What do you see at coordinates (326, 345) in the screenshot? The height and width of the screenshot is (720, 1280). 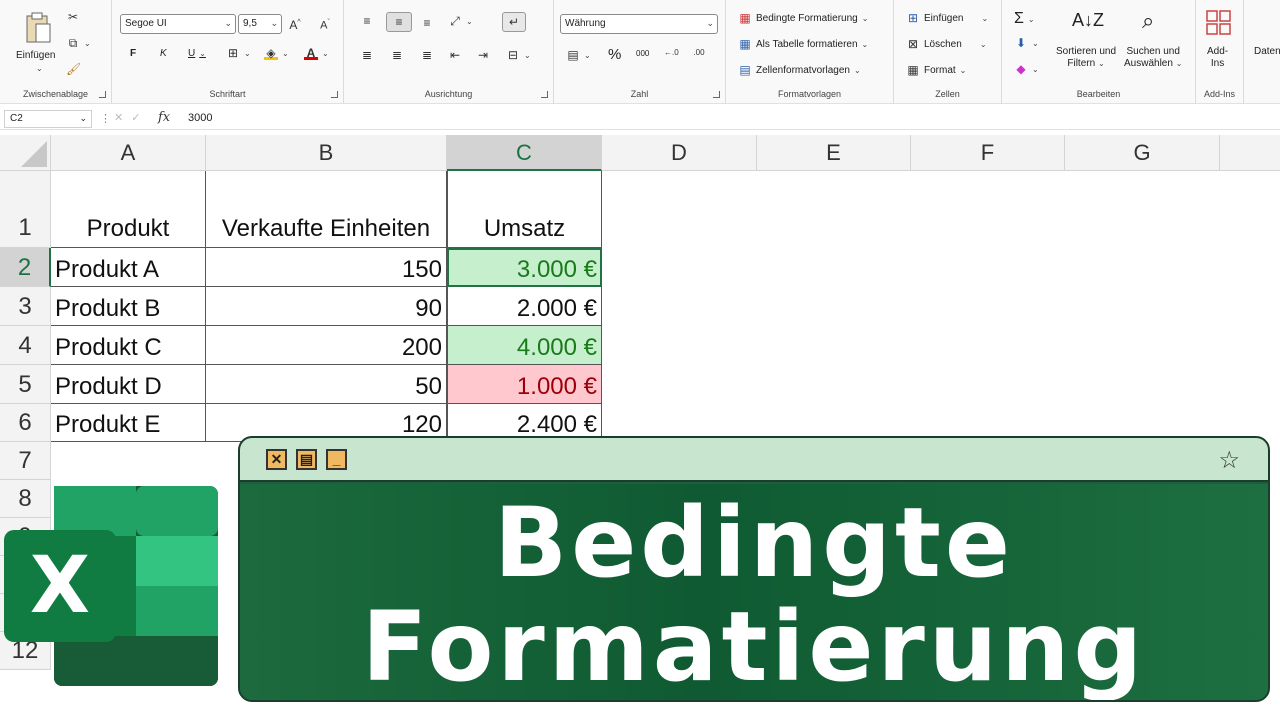 I see `cell-b4: 200` at bounding box center [326, 345].